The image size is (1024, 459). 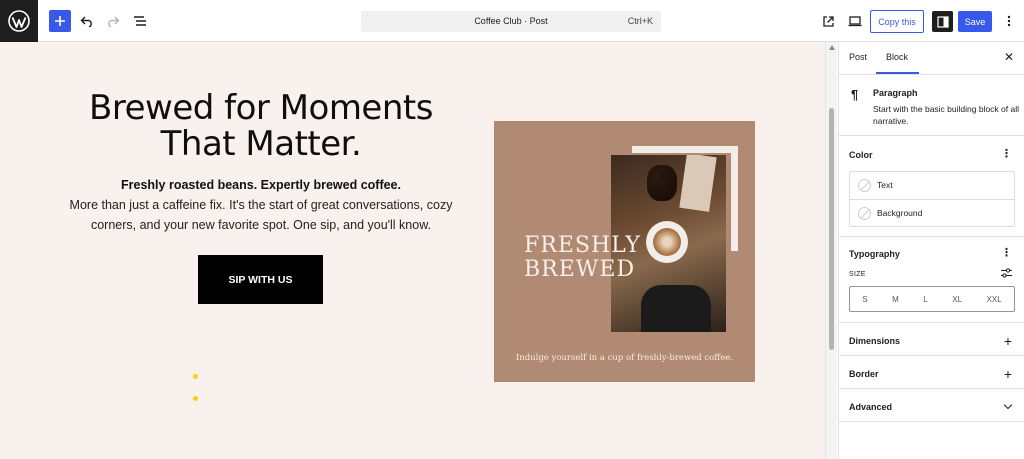 I want to click on promo-title-line: BREWED, so click(x=580, y=269).